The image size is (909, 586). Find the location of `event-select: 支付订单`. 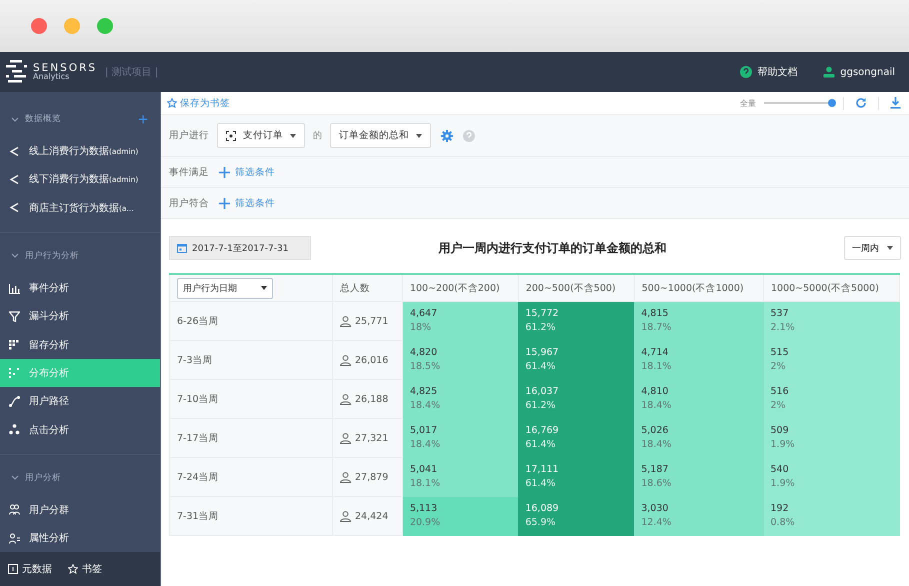

event-select: 支付订单 is located at coordinates (261, 135).